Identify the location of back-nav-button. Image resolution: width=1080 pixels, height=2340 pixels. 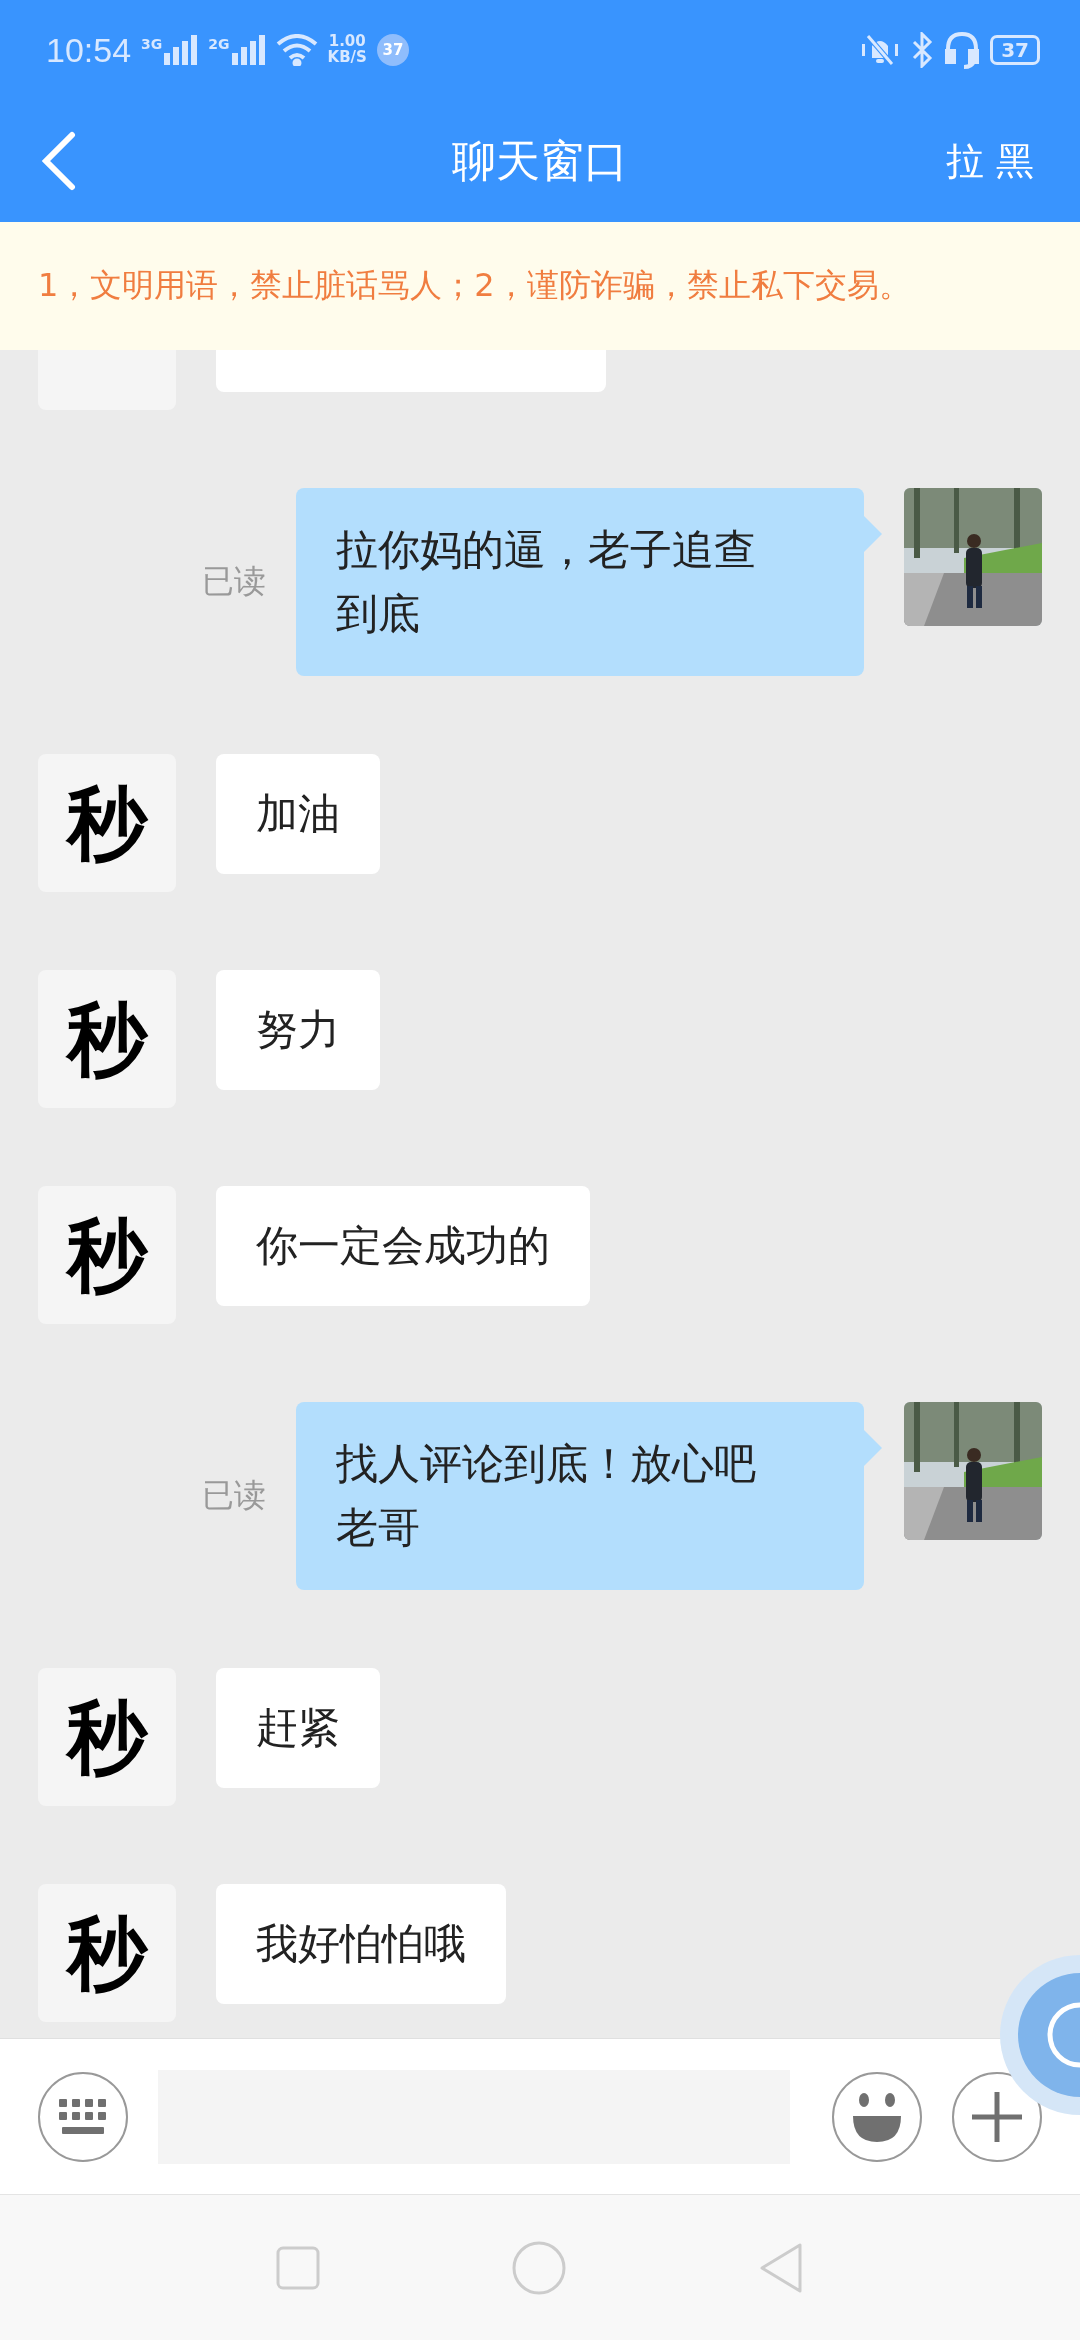
(781, 2267).